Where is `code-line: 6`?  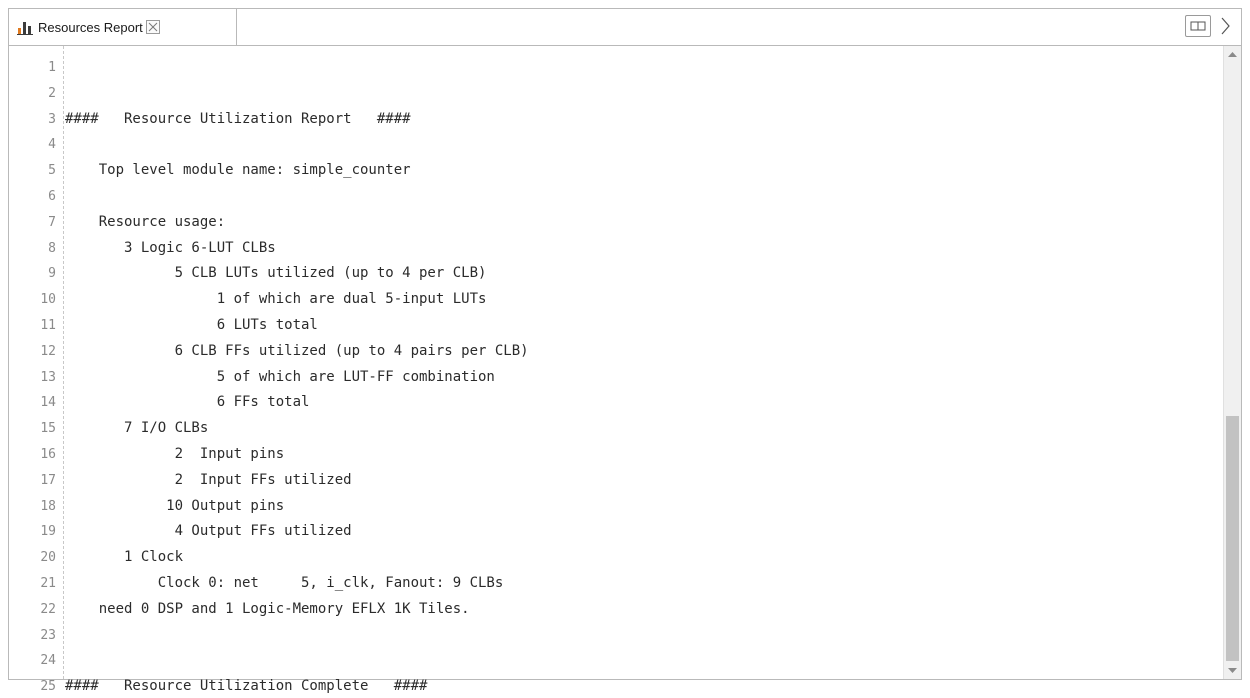
code-line: 6 is located at coordinates (32, 196).